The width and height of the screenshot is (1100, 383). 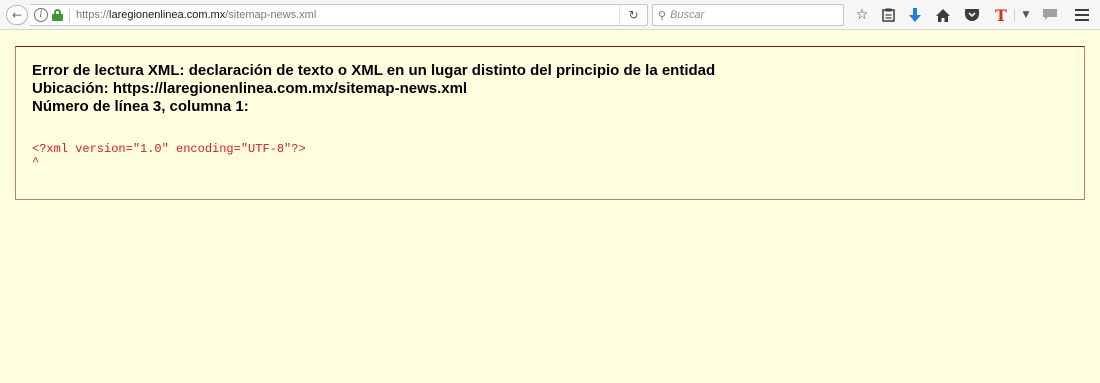 I want to click on t-extension-icon: T, so click(x=1001, y=15).